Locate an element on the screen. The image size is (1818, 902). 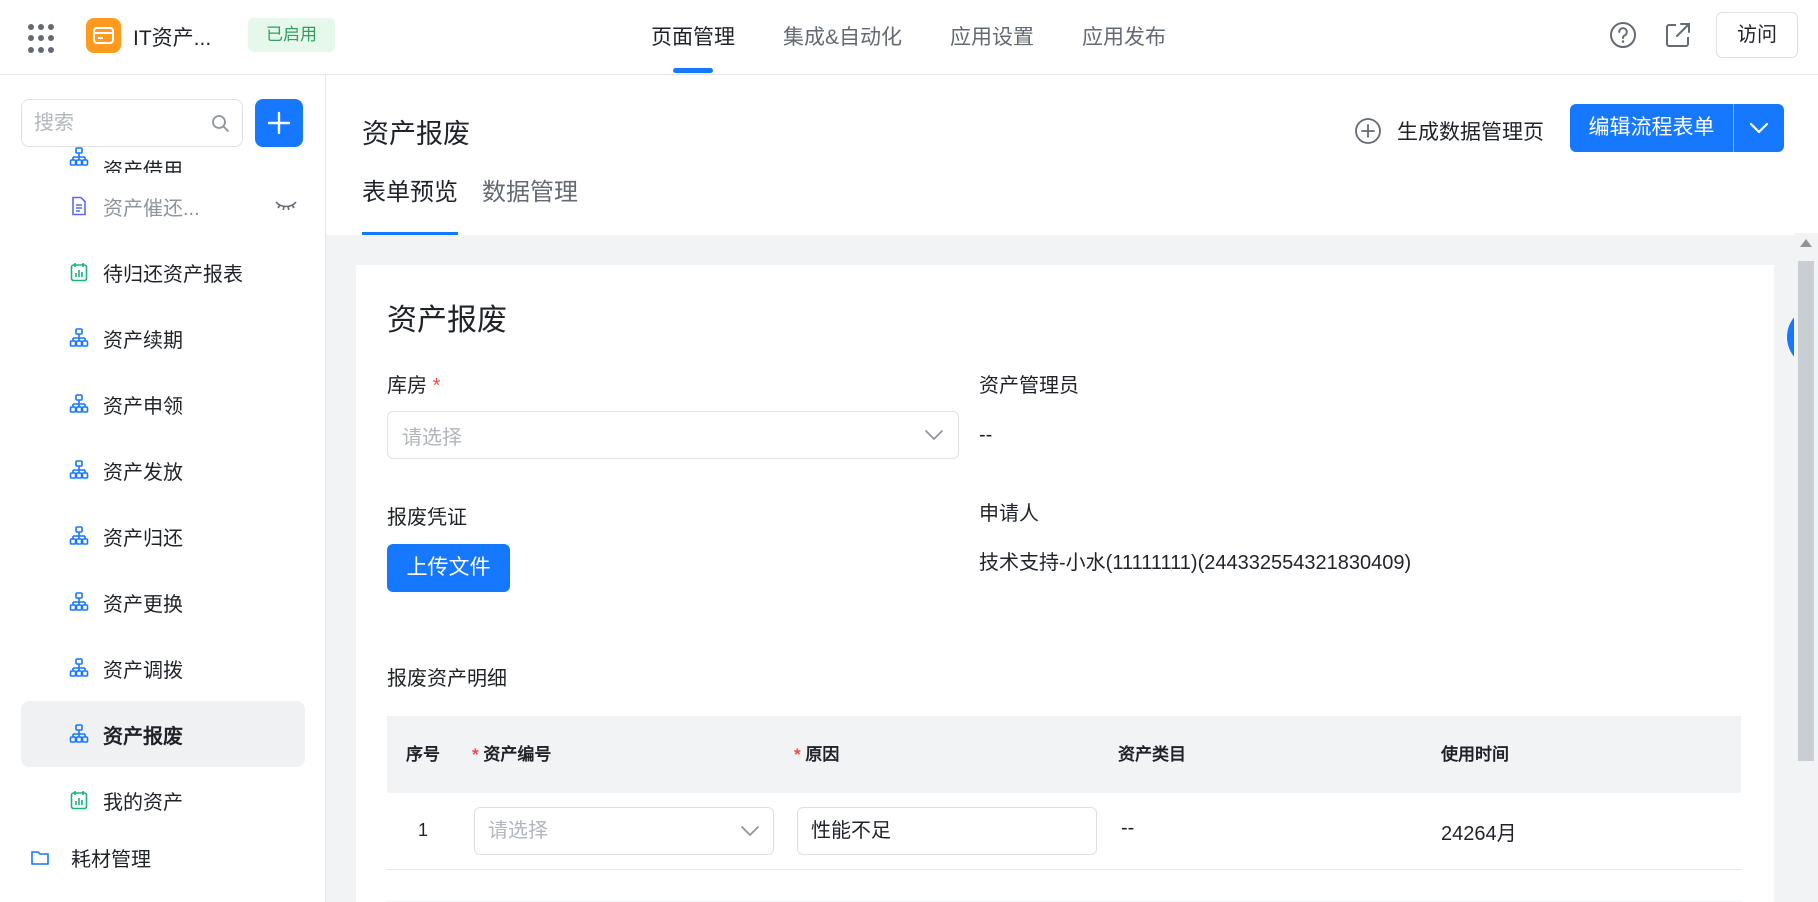
tab-integration: 集成&自动化 is located at coordinates (842, 37).